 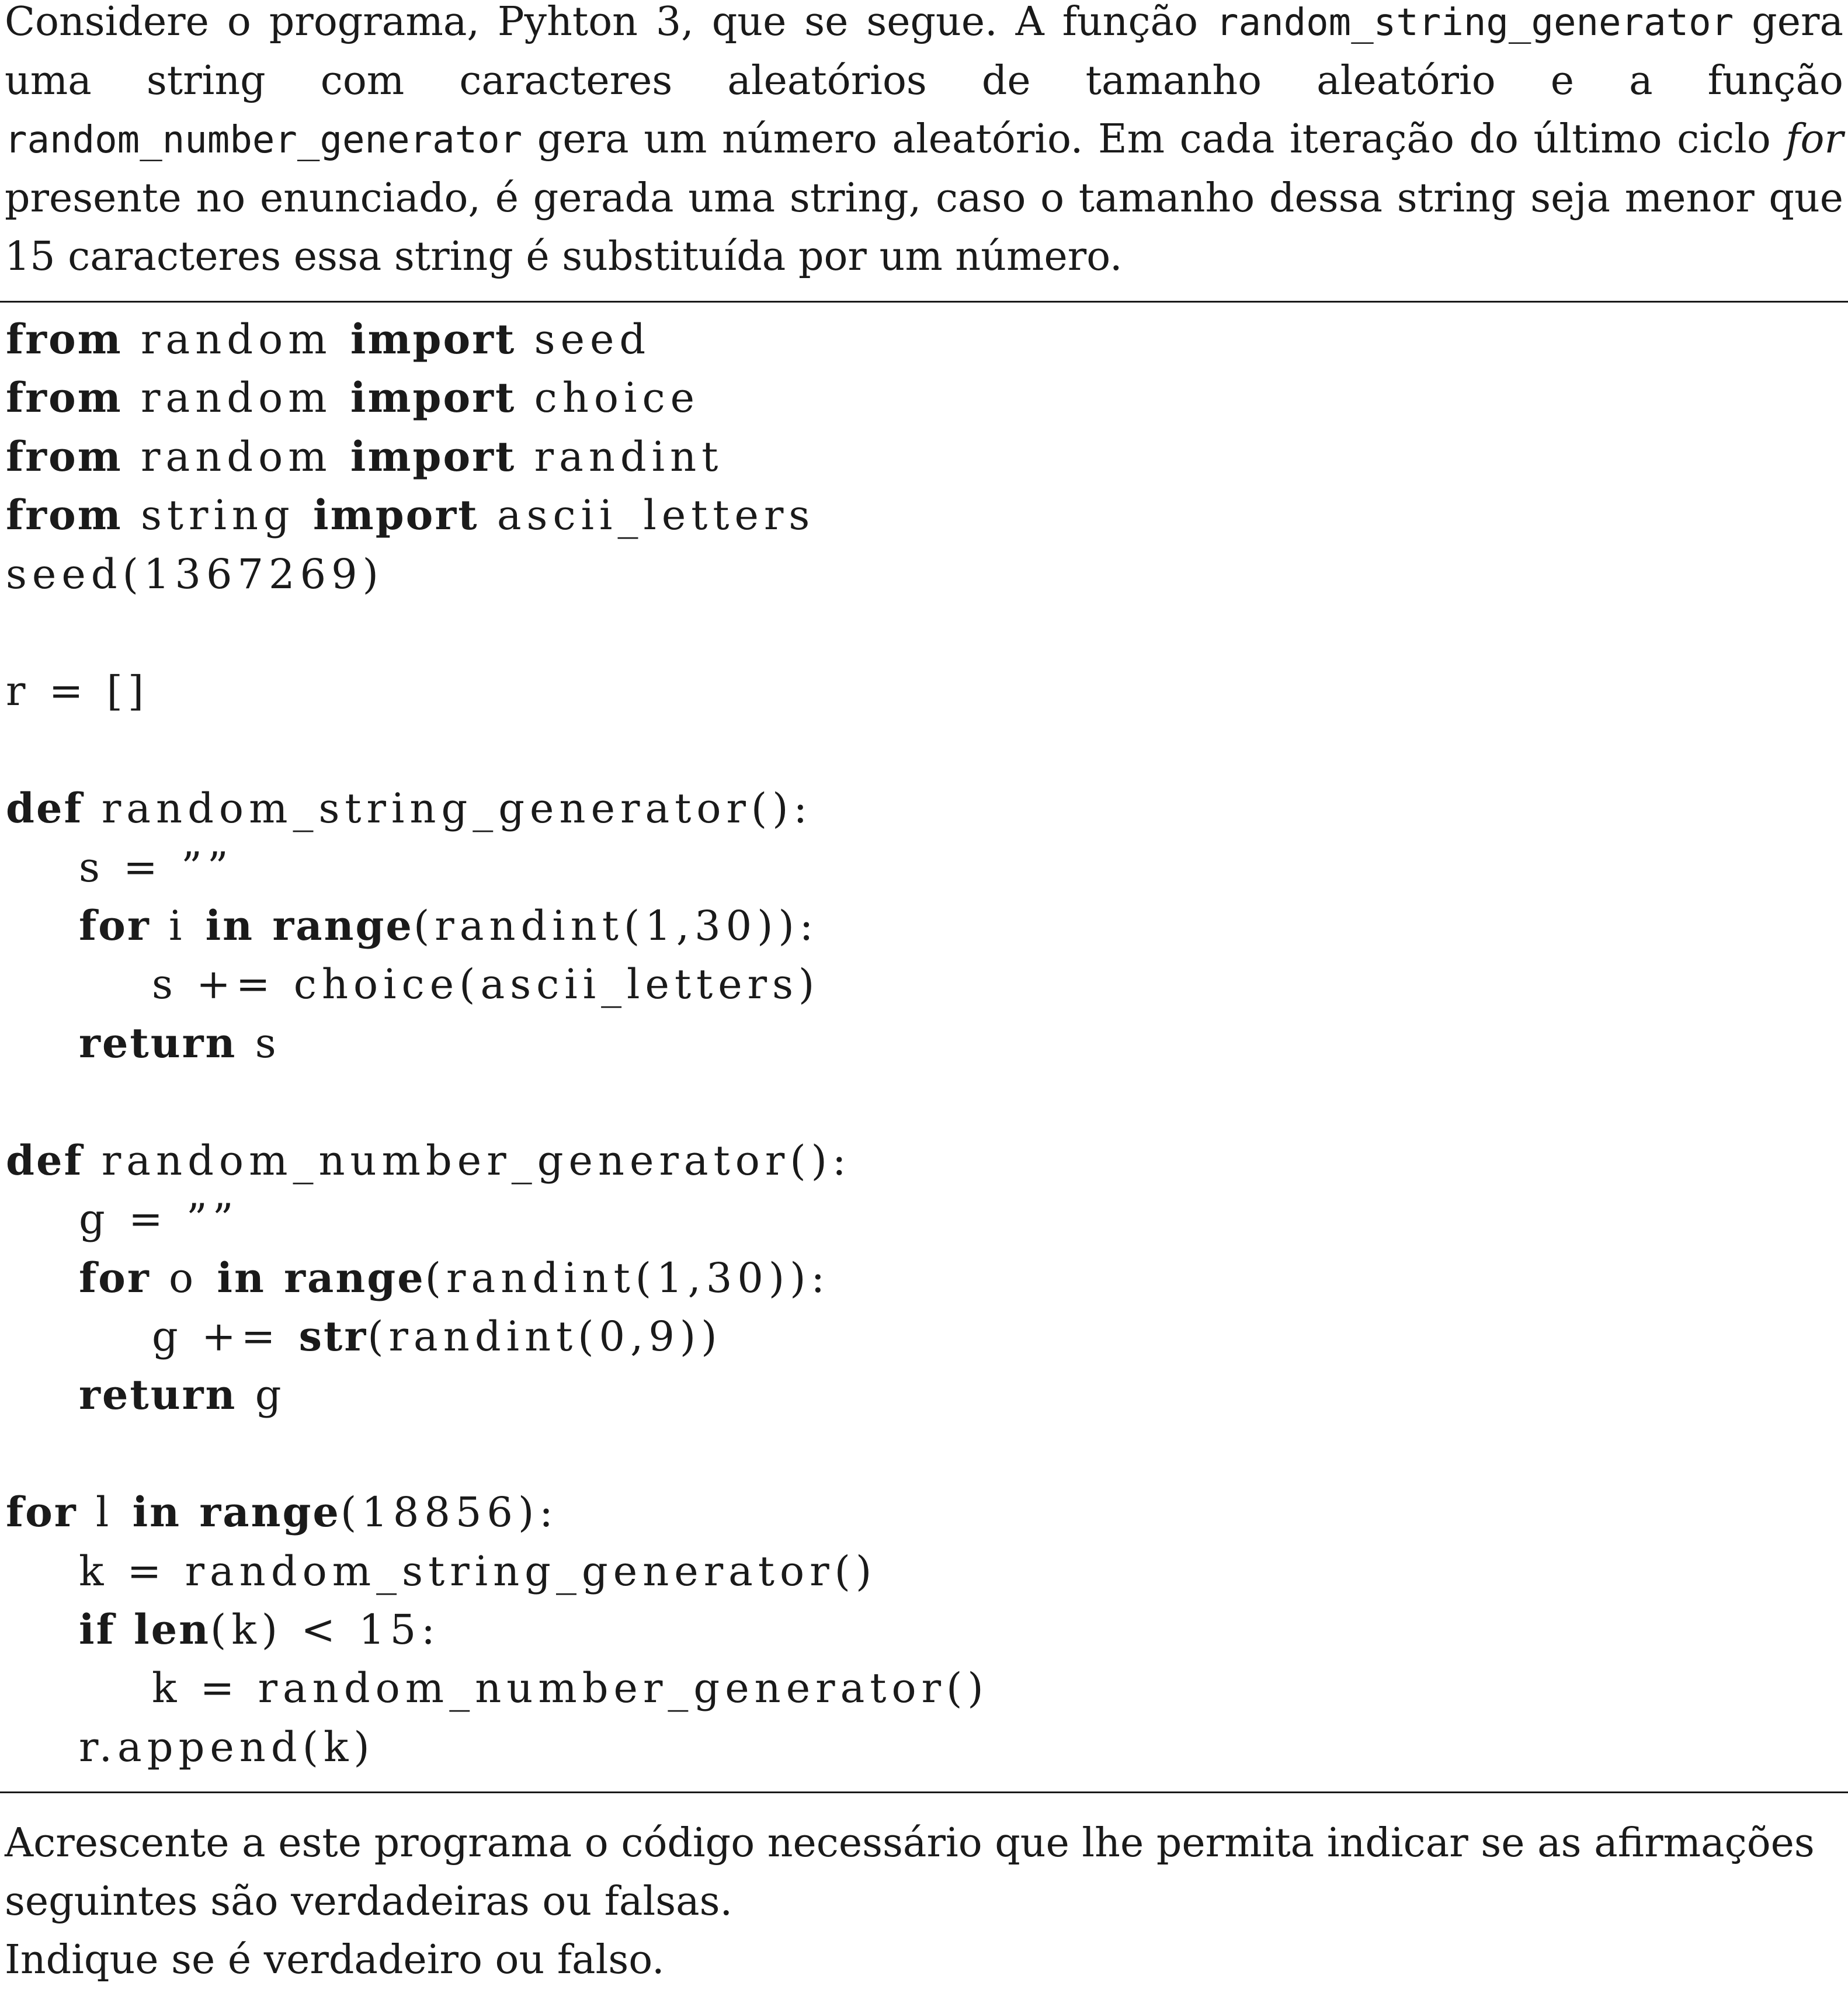 What do you see at coordinates (105, 1512) in the screenshot?
I see `code-text: l` at bounding box center [105, 1512].